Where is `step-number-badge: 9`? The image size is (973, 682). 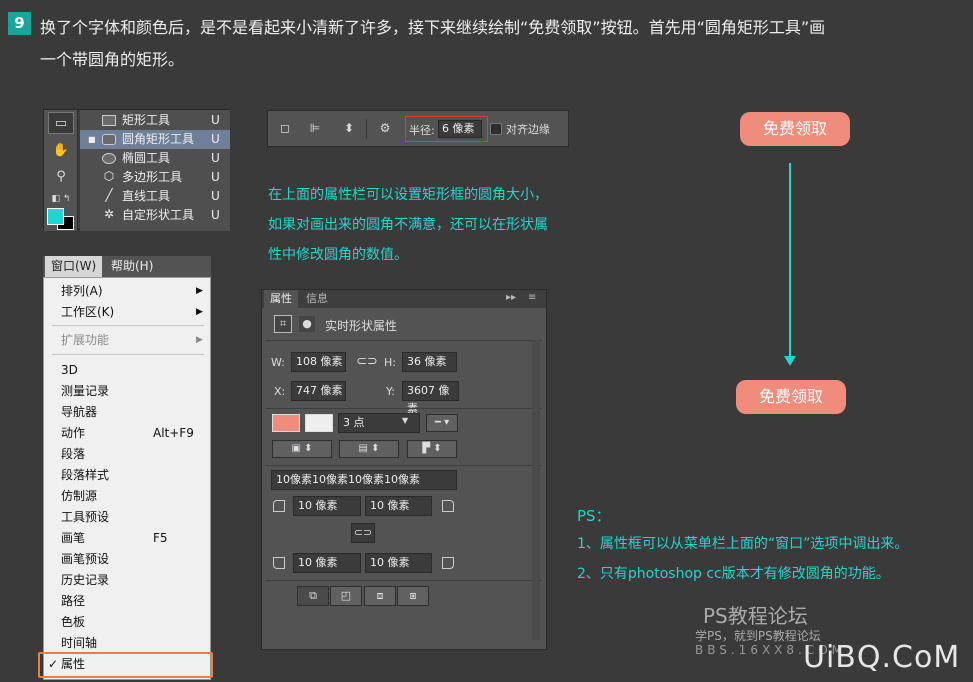
step-number-badge: 9 is located at coordinates (19, 23).